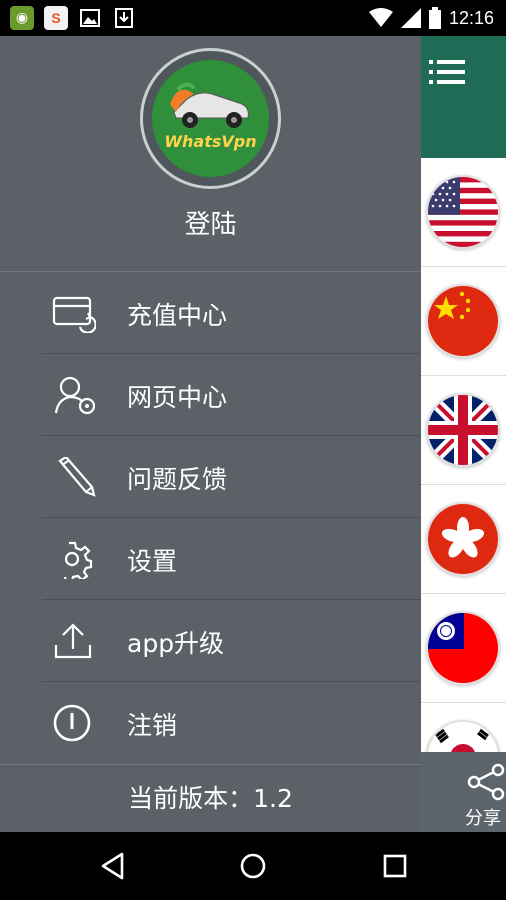 This screenshot has width=506, height=900. Describe the element at coordinates (434, 18) in the screenshot. I see `battery-icon` at that location.